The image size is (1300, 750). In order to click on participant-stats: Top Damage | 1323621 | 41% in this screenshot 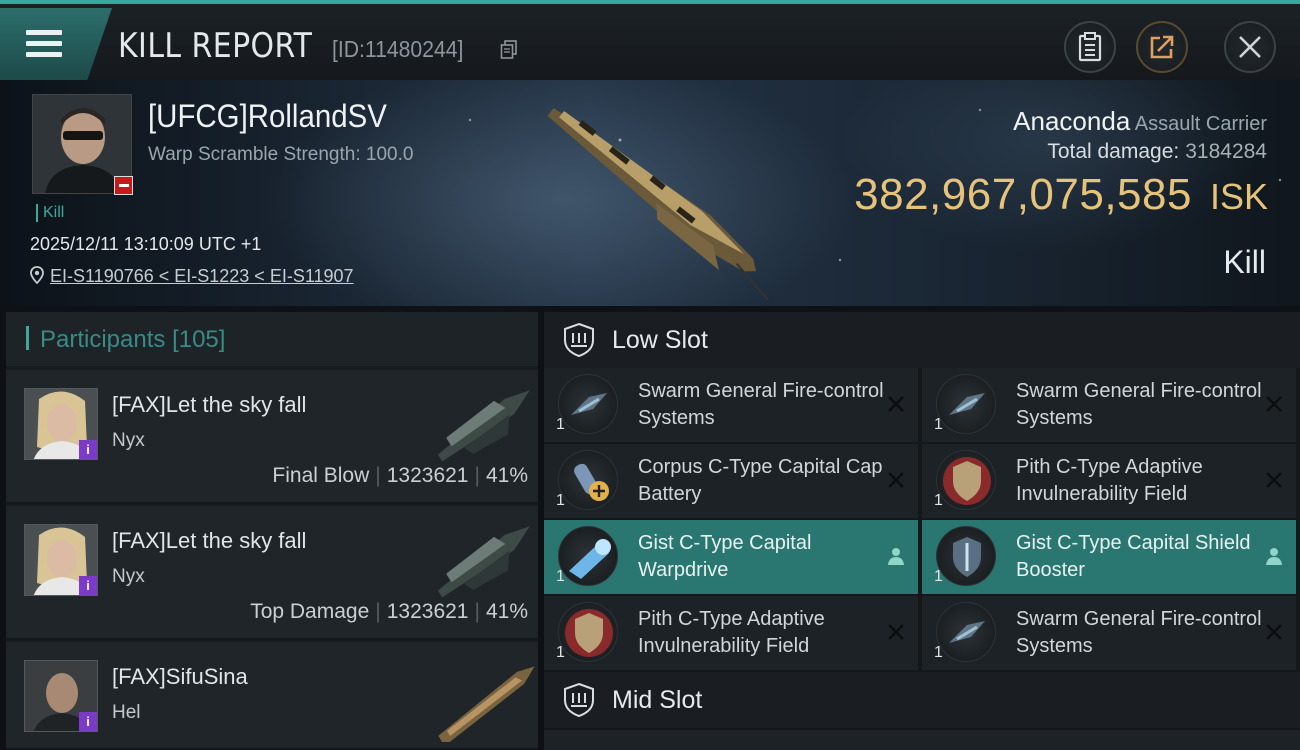, I will do `click(389, 611)`.